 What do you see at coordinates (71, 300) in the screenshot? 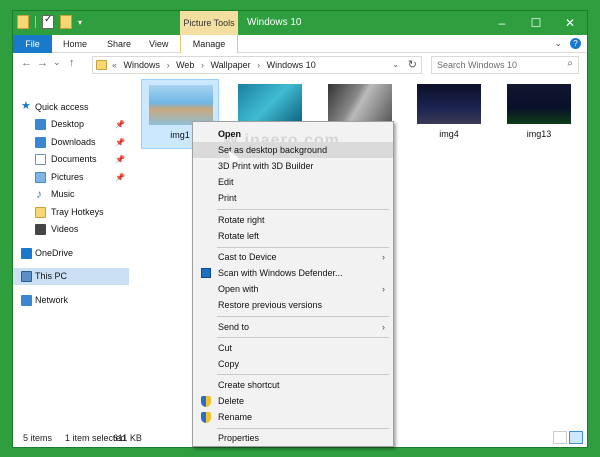
I see `nav-item-network: Network` at bounding box center [71, 300].